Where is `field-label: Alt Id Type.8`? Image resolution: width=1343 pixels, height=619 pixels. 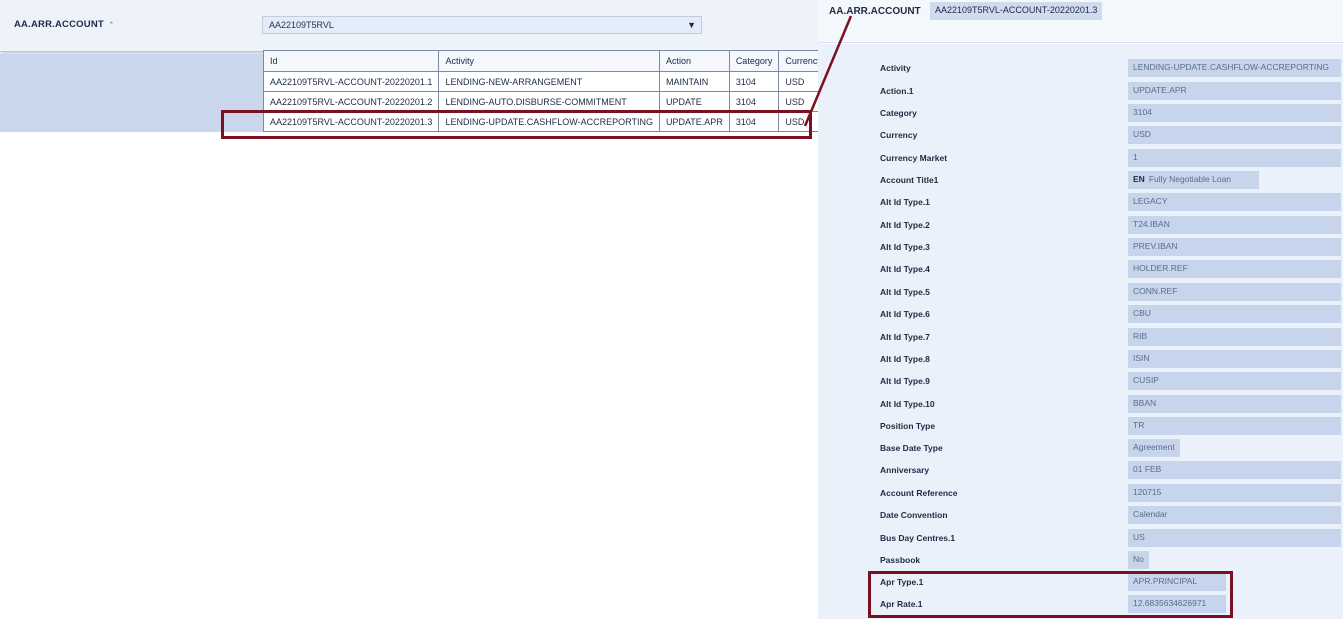 field-label: Alt Id Type.8 is located at coordinates (905, 359).